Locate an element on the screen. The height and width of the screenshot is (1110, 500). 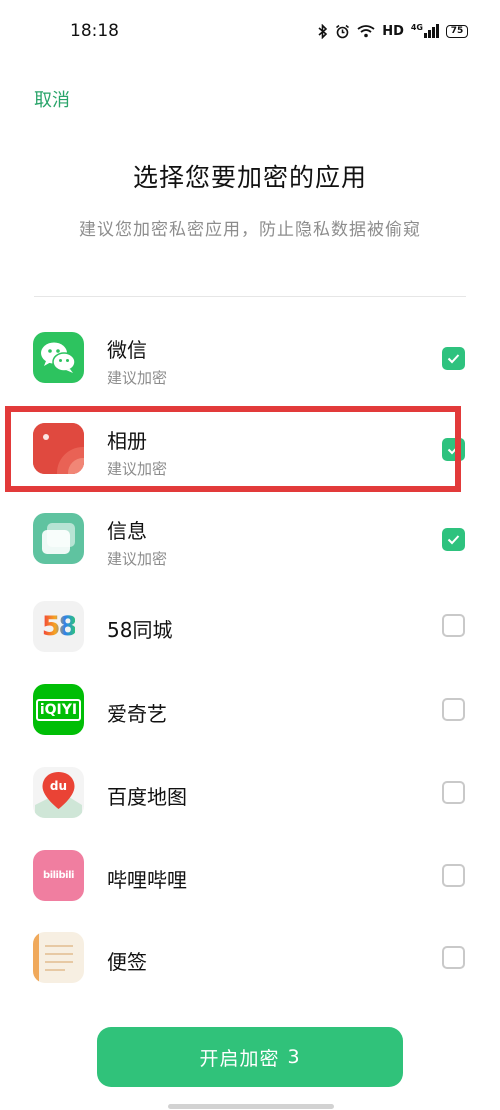
signal-icon: 4G is located at coordinates (425, 31).